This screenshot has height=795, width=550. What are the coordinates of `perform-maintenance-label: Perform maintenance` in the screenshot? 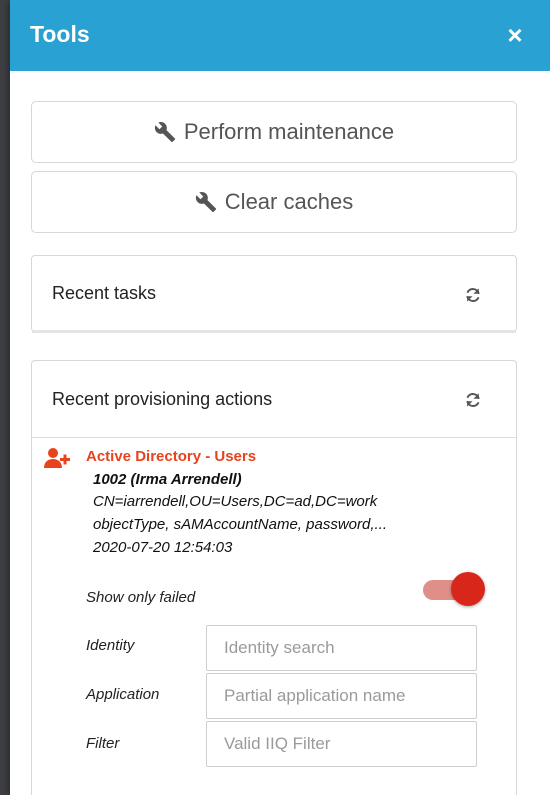 It's located at (289, 131).